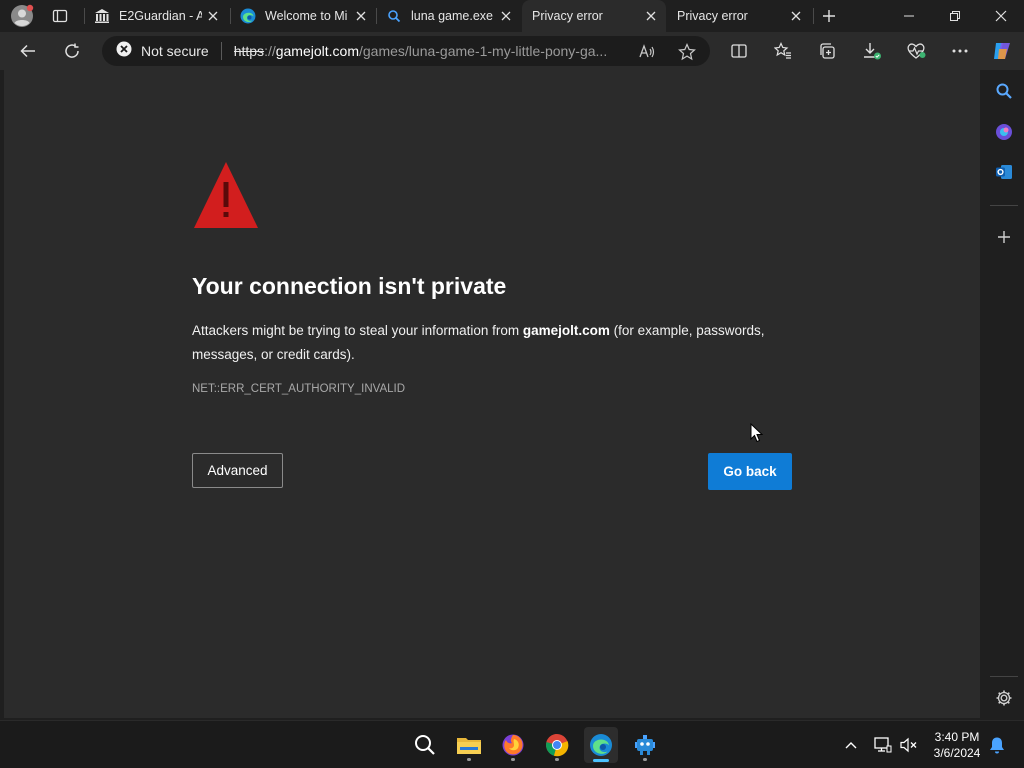  What do you see at coordinates (306, 16) in the screenshot?
I see `tab-title: Welcome to Mi` at bounding box center [306, 16].